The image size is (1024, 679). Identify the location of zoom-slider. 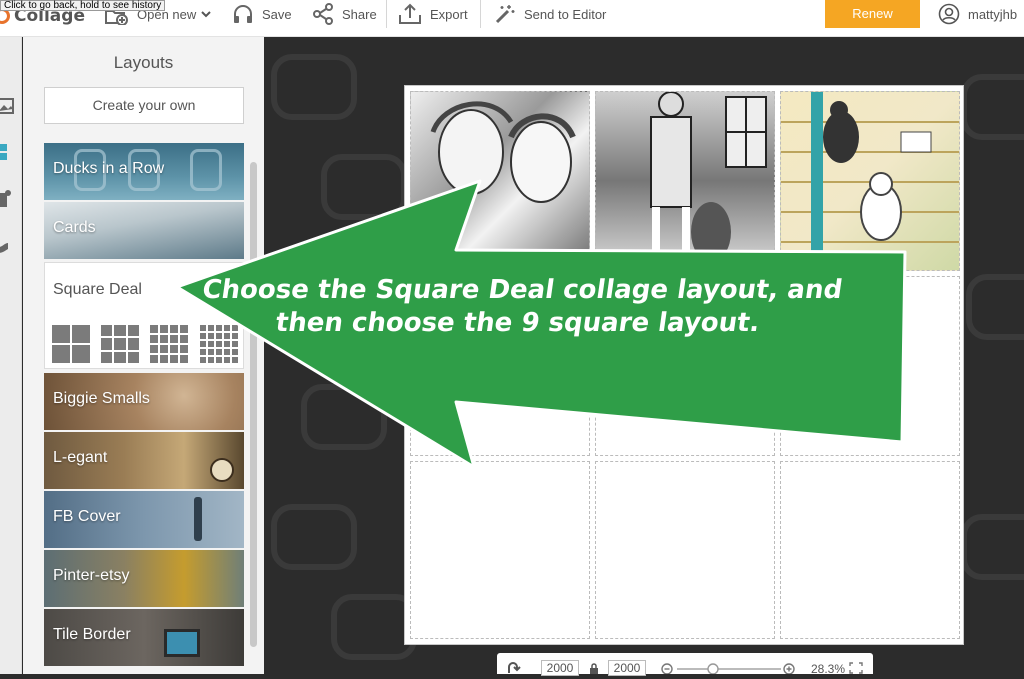
(731, 668).